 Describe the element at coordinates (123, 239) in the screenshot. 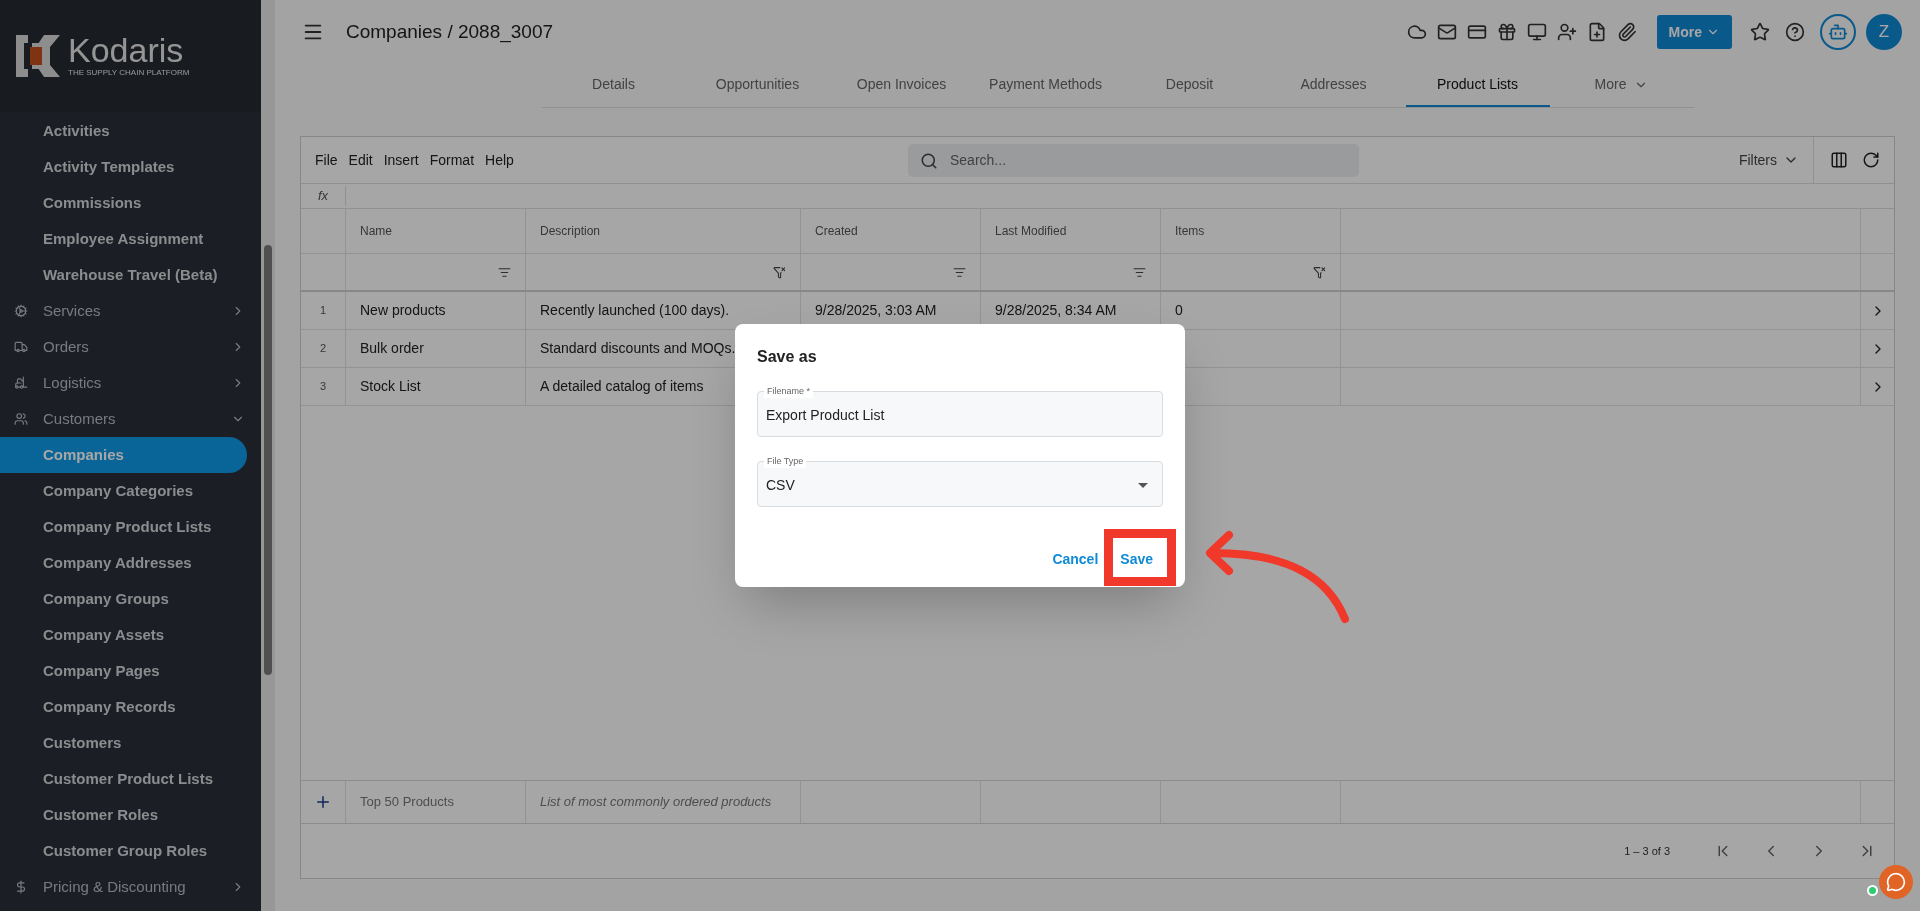

I see `sidebar-item: Employee Assignment` at that location.